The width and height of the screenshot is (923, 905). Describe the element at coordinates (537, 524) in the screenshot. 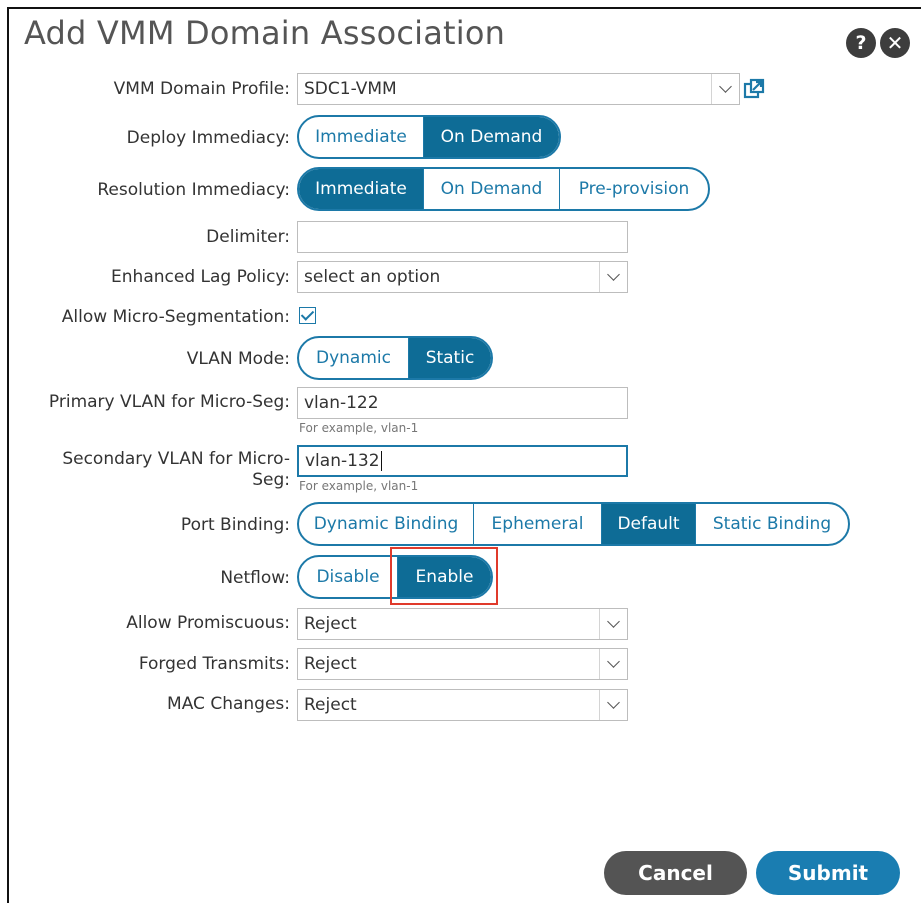

I see `port-binding-option-ephemeral: Ephemeral` at that location.